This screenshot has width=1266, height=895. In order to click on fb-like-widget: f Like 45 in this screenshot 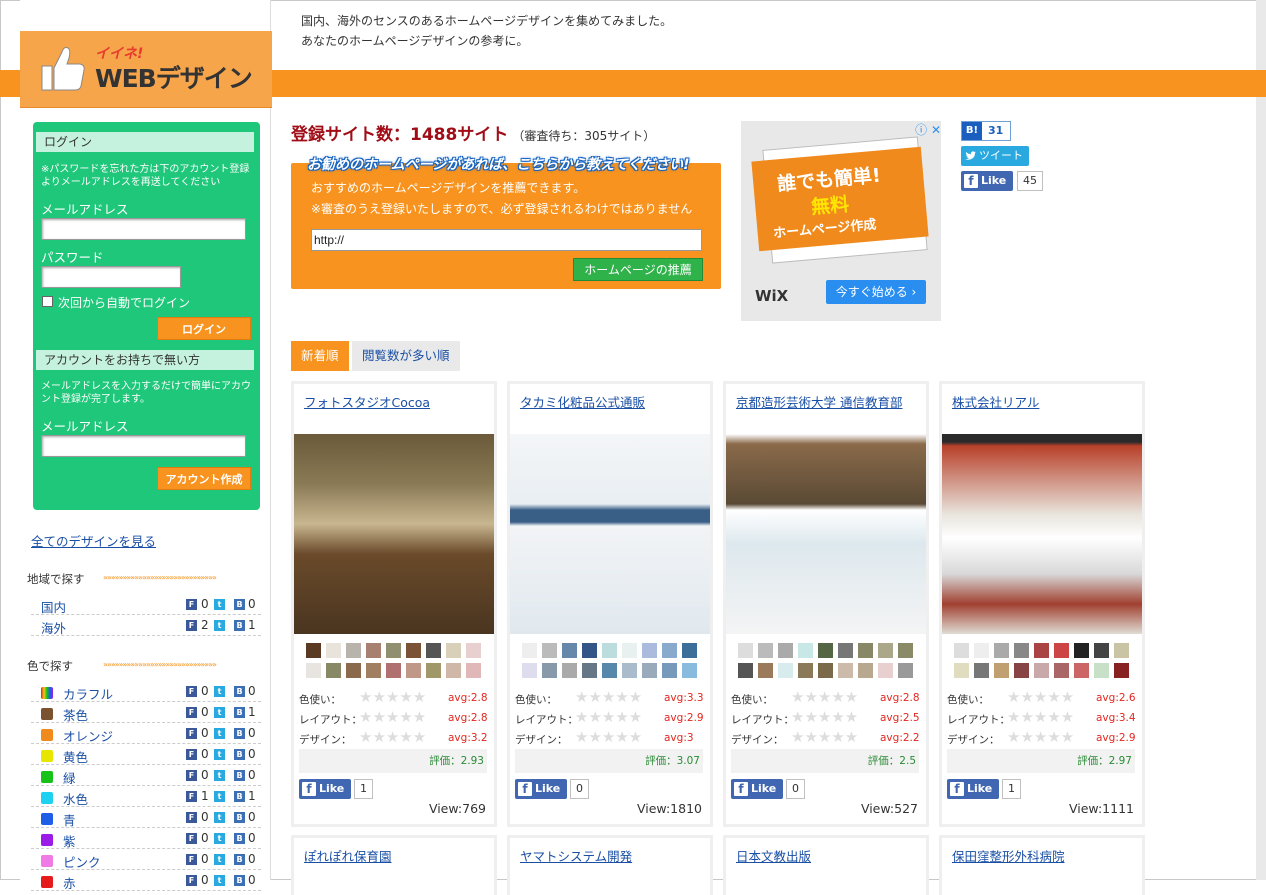, I will do `click(1002, 181)`.